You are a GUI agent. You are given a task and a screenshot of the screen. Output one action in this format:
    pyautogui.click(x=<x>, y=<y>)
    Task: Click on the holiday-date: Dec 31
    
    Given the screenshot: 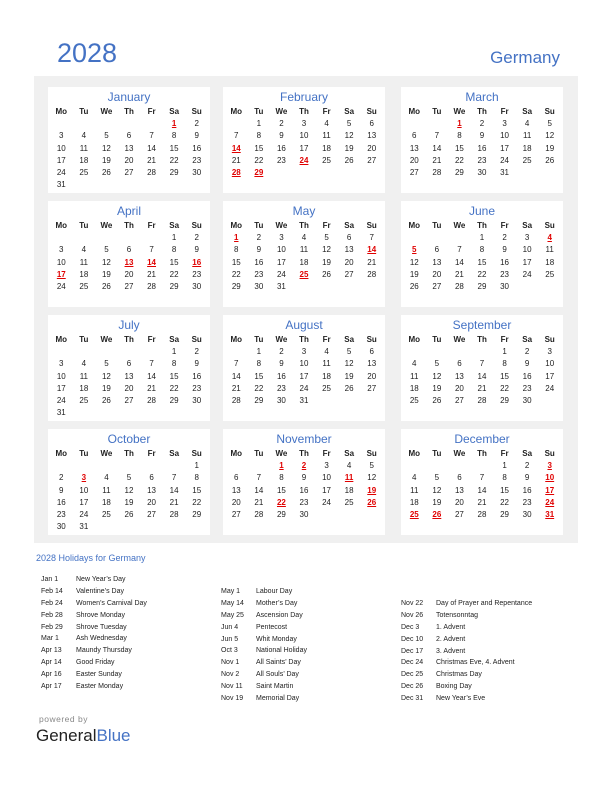 What is the action you would take?
    pyautogui.click(x=412, y=699)
    